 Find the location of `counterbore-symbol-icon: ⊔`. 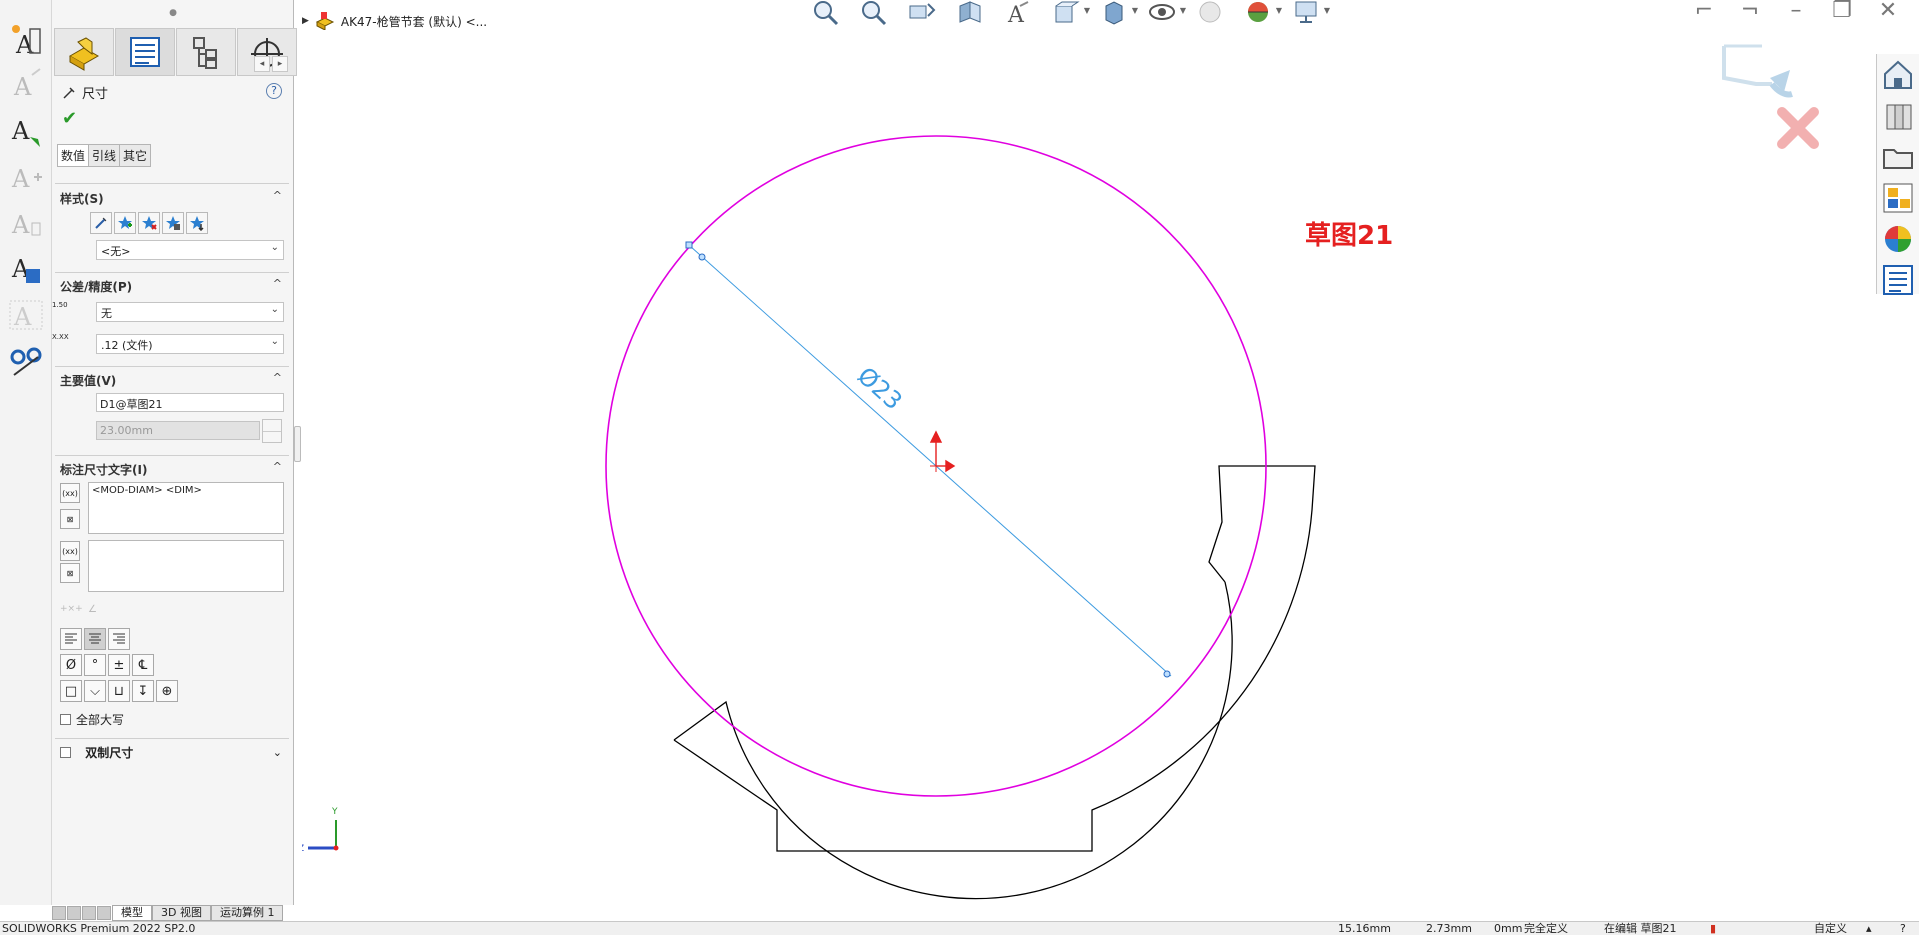

counterbore-symbol-icon: ⊔ is located at coordinates (119, 691).